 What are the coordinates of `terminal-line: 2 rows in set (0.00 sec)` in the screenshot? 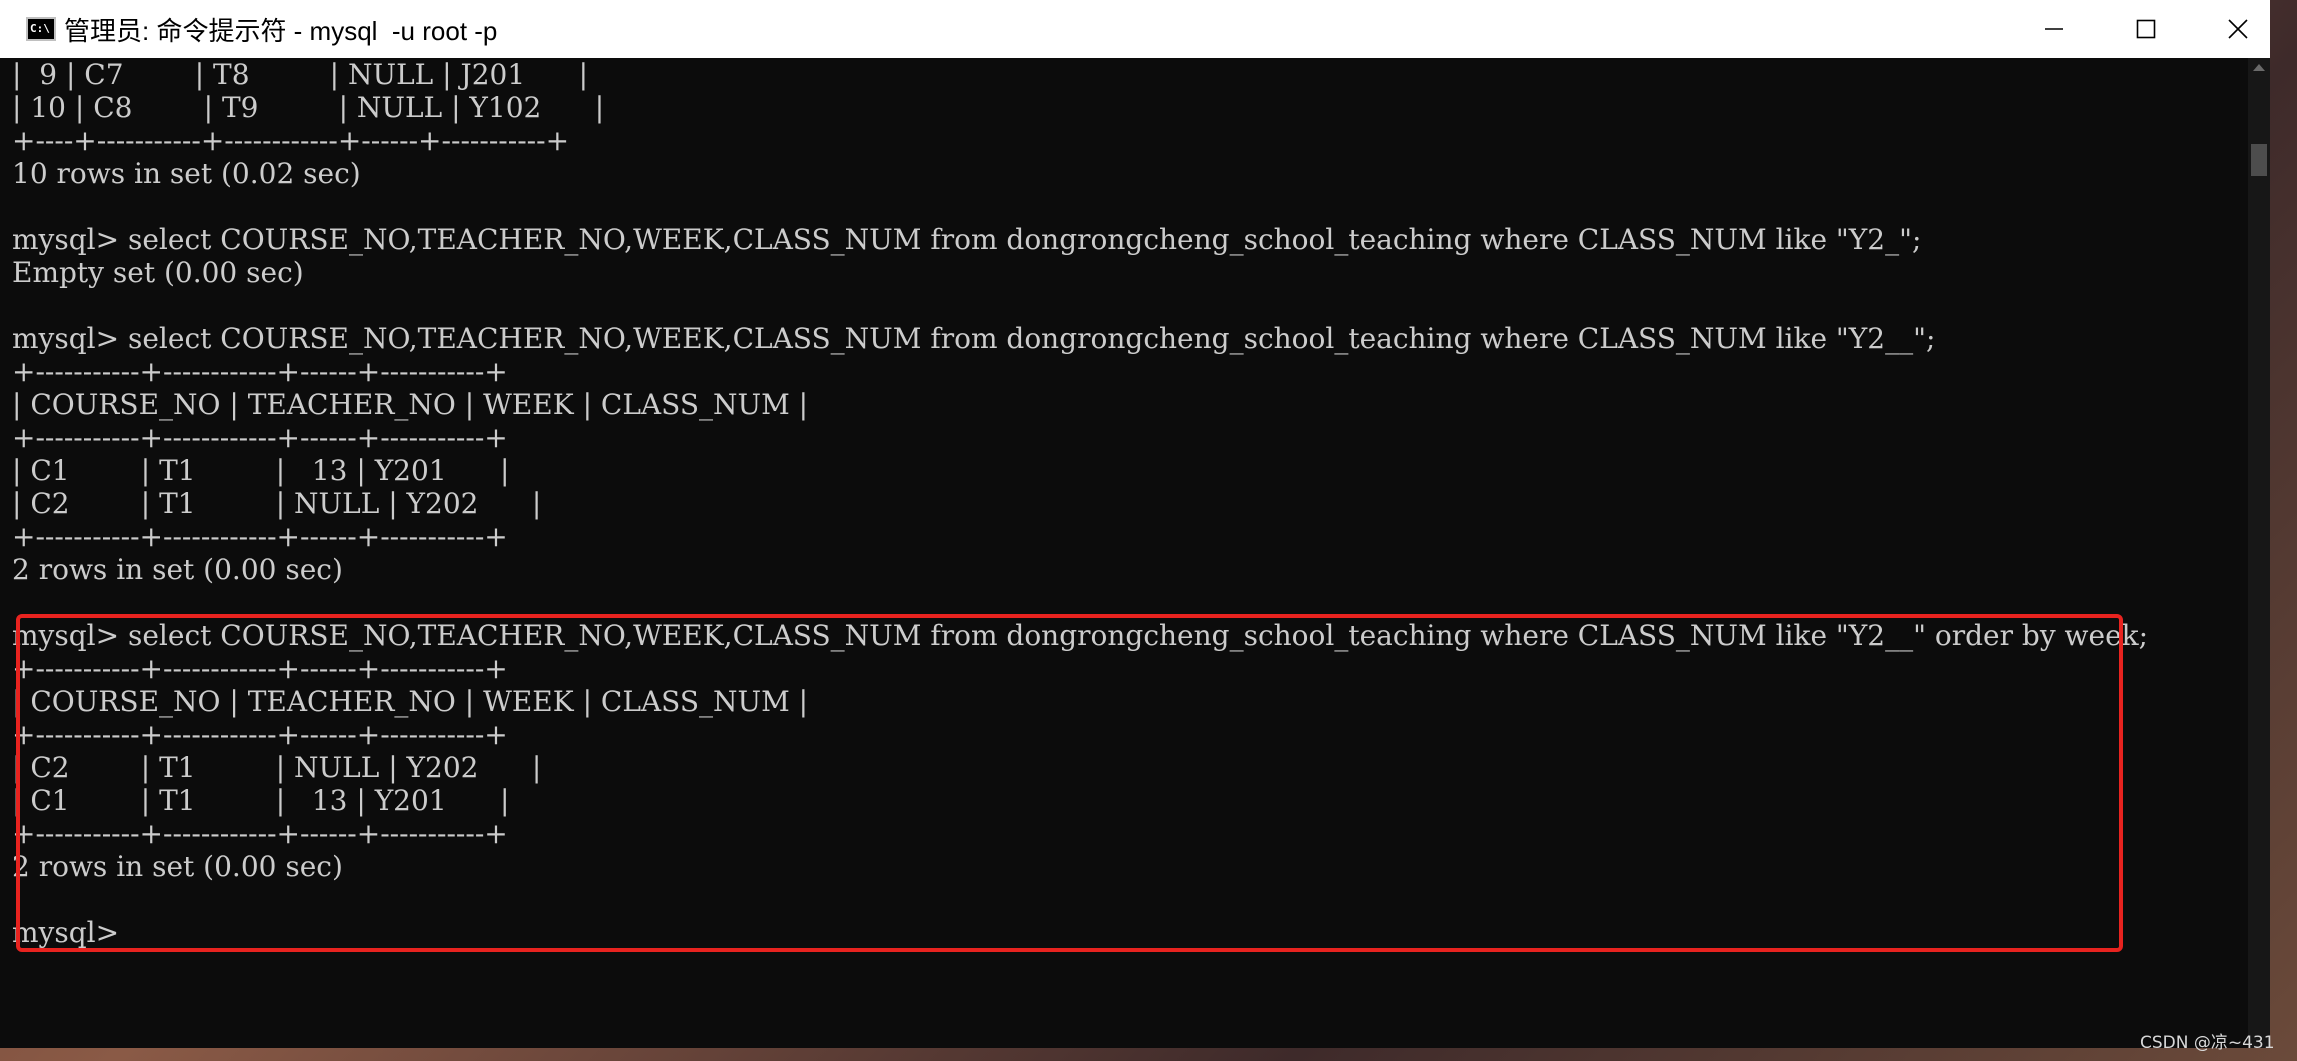 It's located at (177, 569).